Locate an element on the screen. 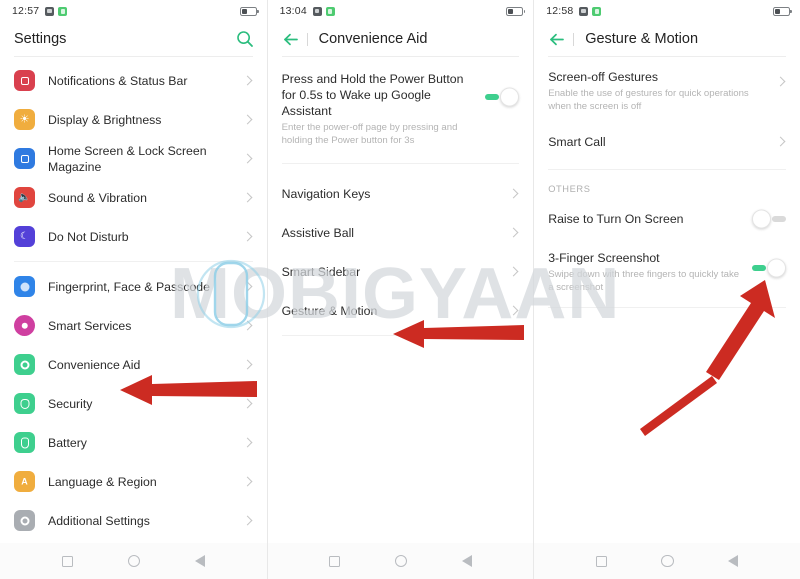 This screenshot has height=579, width=800. sidebar-item-additional-settings: Additional Settings is located at coordinates (133, 520).